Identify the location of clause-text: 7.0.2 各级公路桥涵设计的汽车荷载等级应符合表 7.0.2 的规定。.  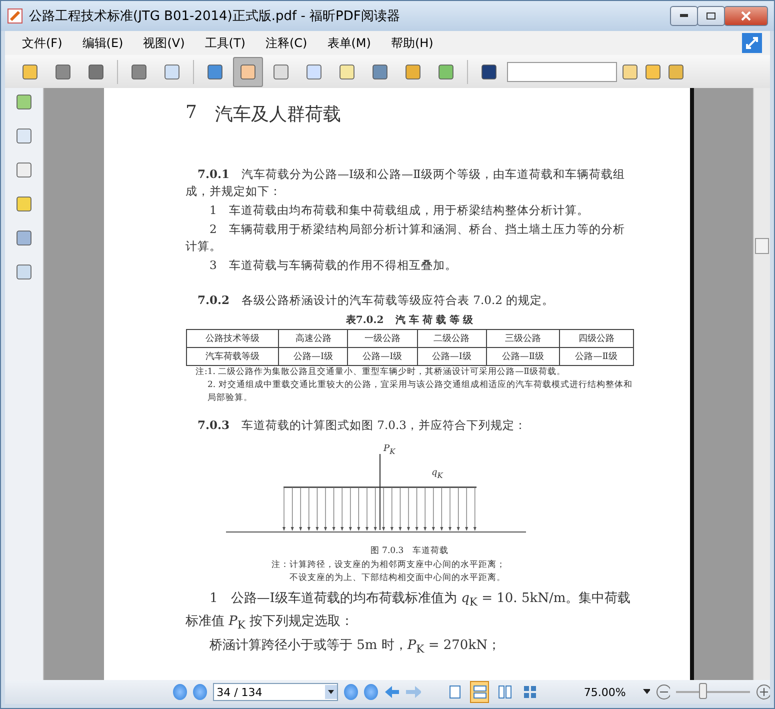
(376, 300).